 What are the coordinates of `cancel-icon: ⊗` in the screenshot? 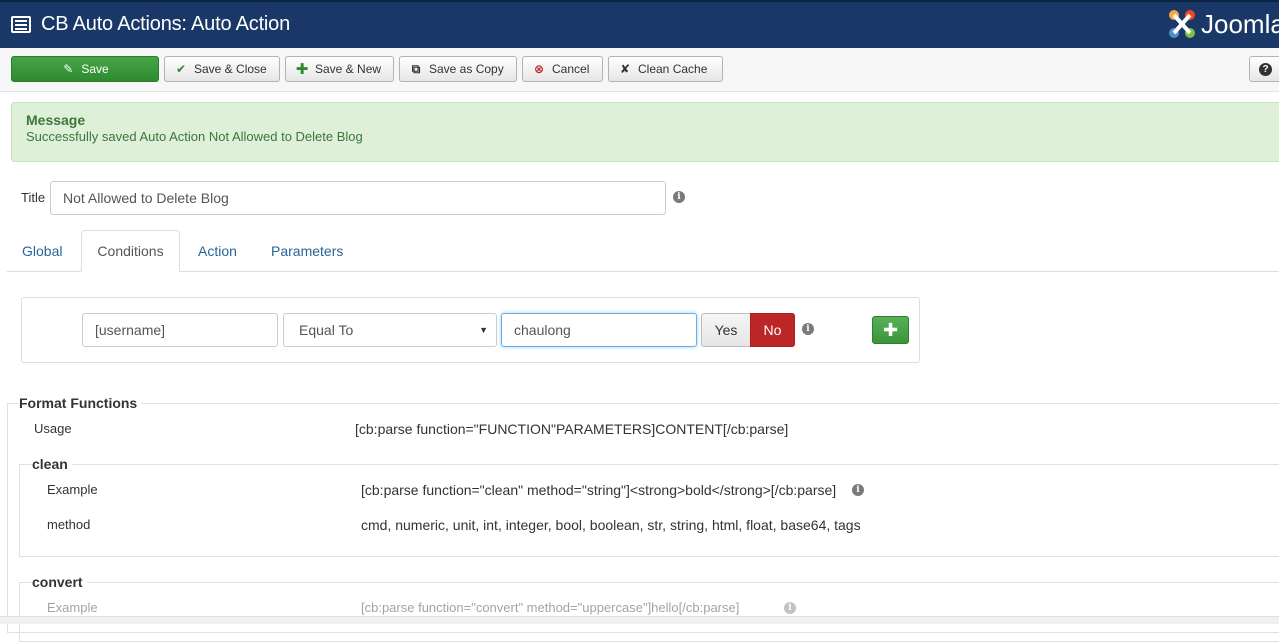 It's located at (539, 69).